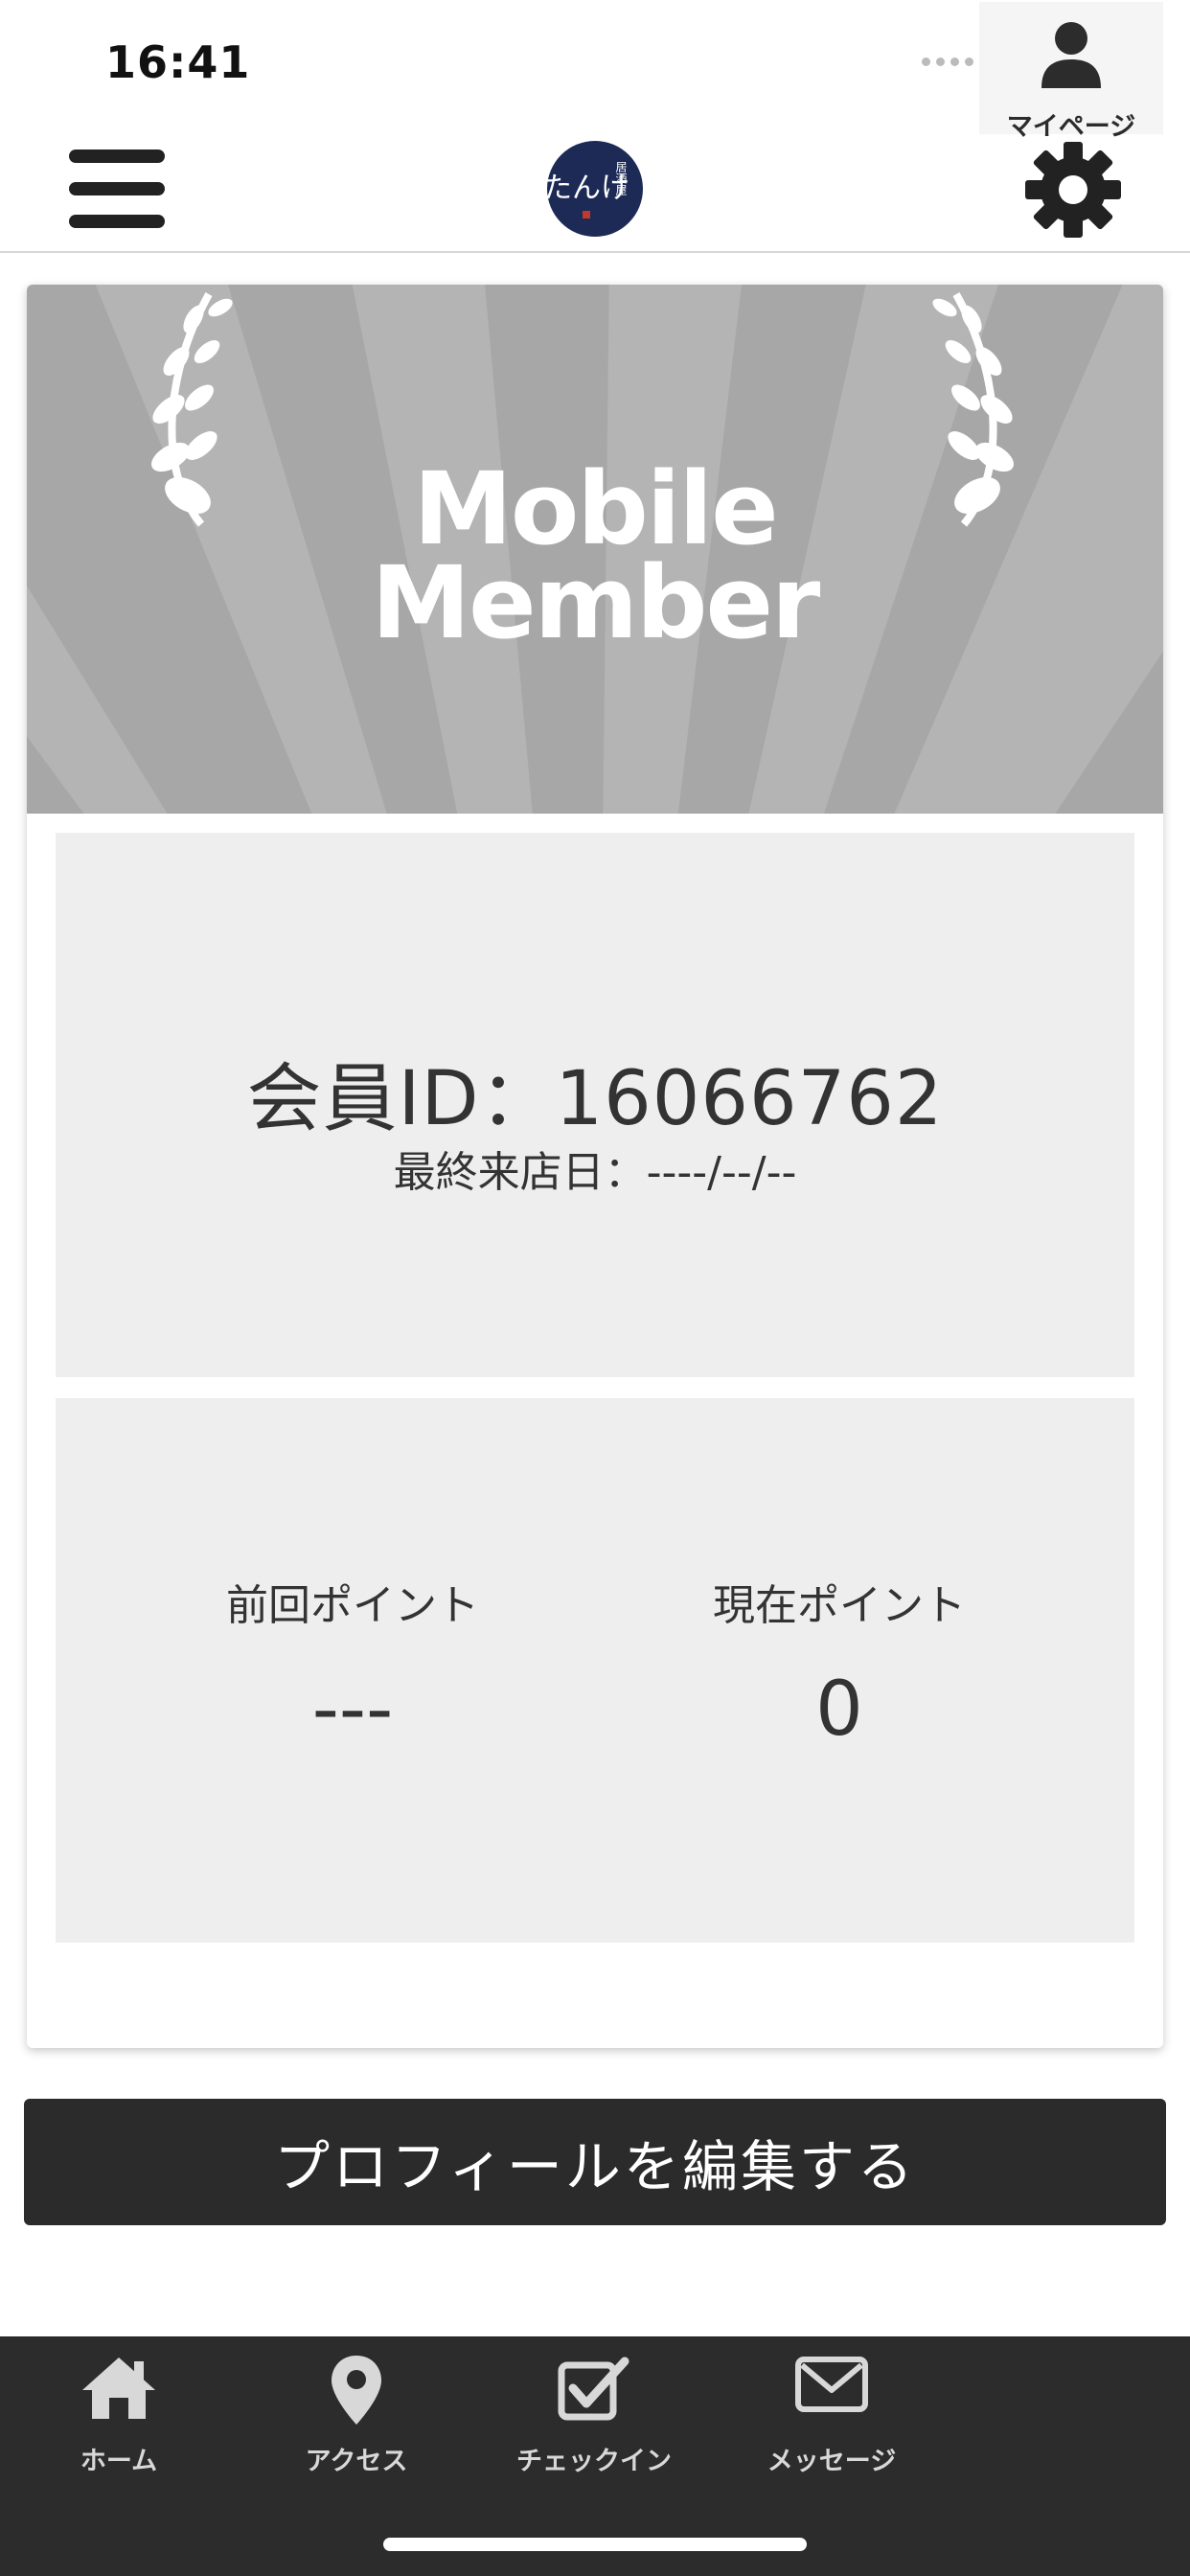 Image resolution: width=1190 pixels, height=2576 pixels. Describe the element at coordinates (595, 1172) in the screenshot. I see `last-visit-date: 最終来店日：----/--/--` at that location.